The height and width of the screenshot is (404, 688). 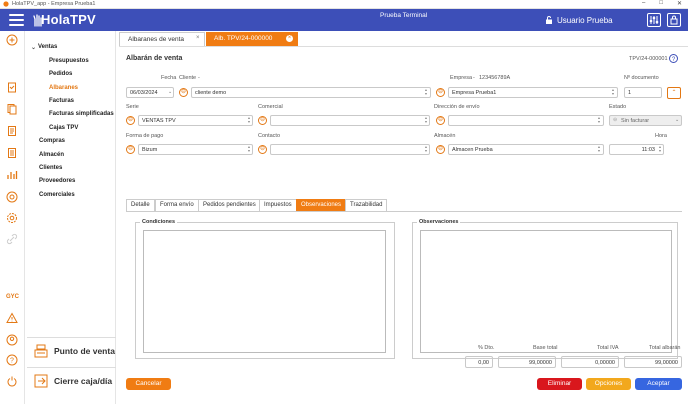 What do you see at coordinates (41, 351) in the screenshot?
I see `cash-register-large-icon` at bounding box center [41, 351].